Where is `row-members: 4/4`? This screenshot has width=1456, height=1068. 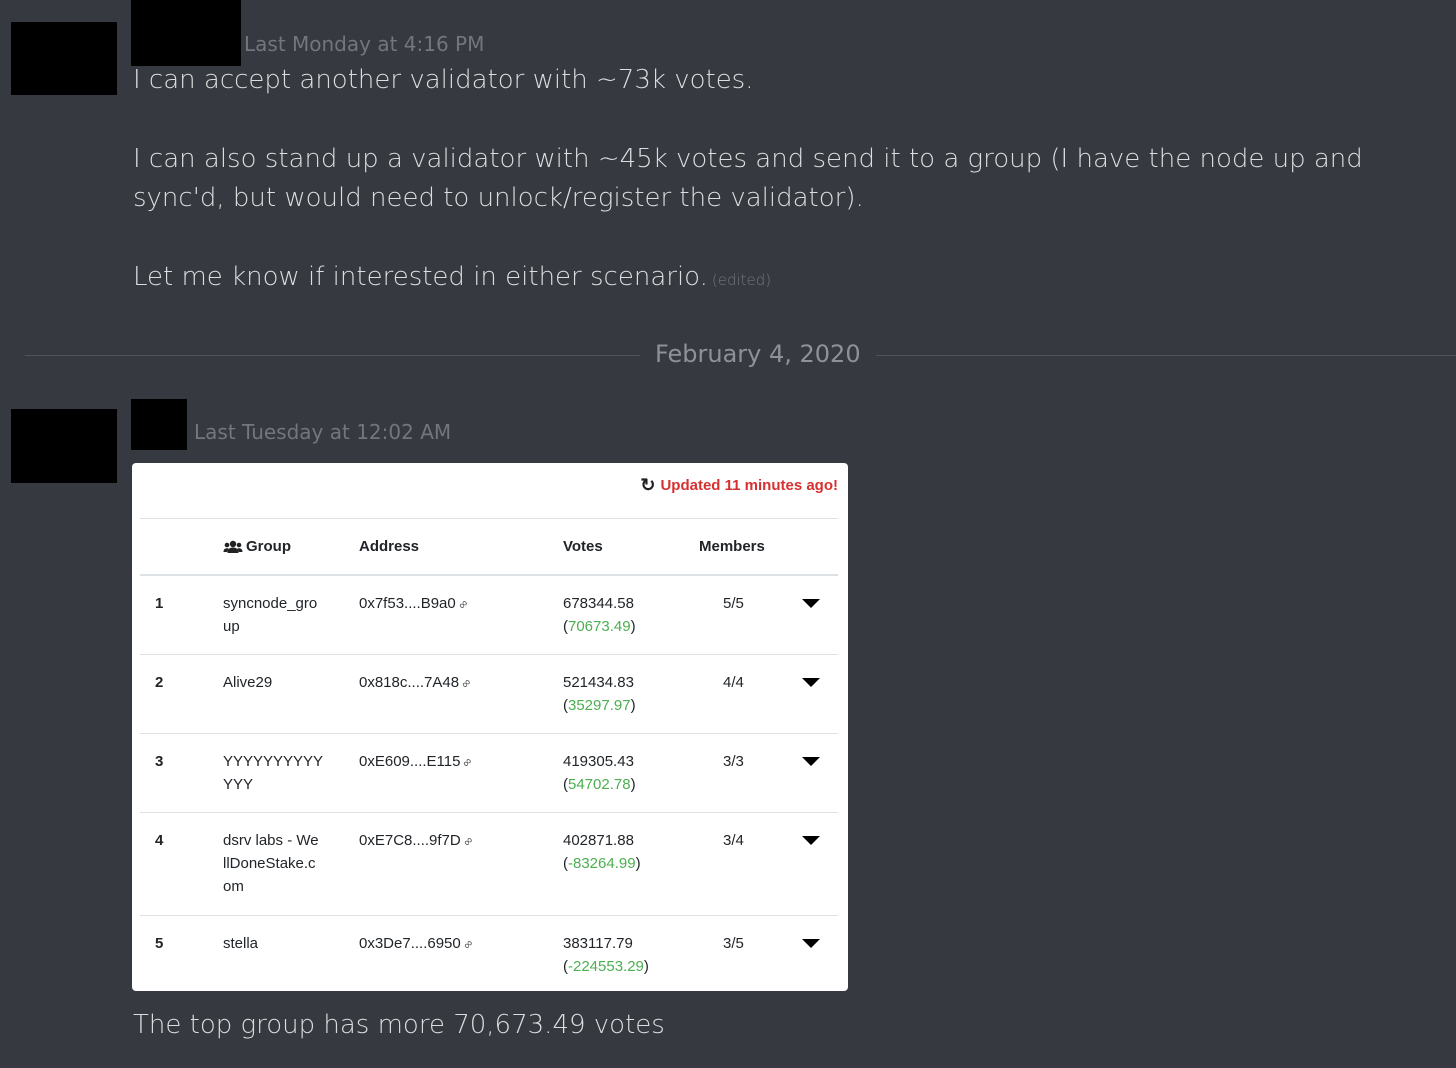
row-members: 4/4 is located at coordinates (733, 682).